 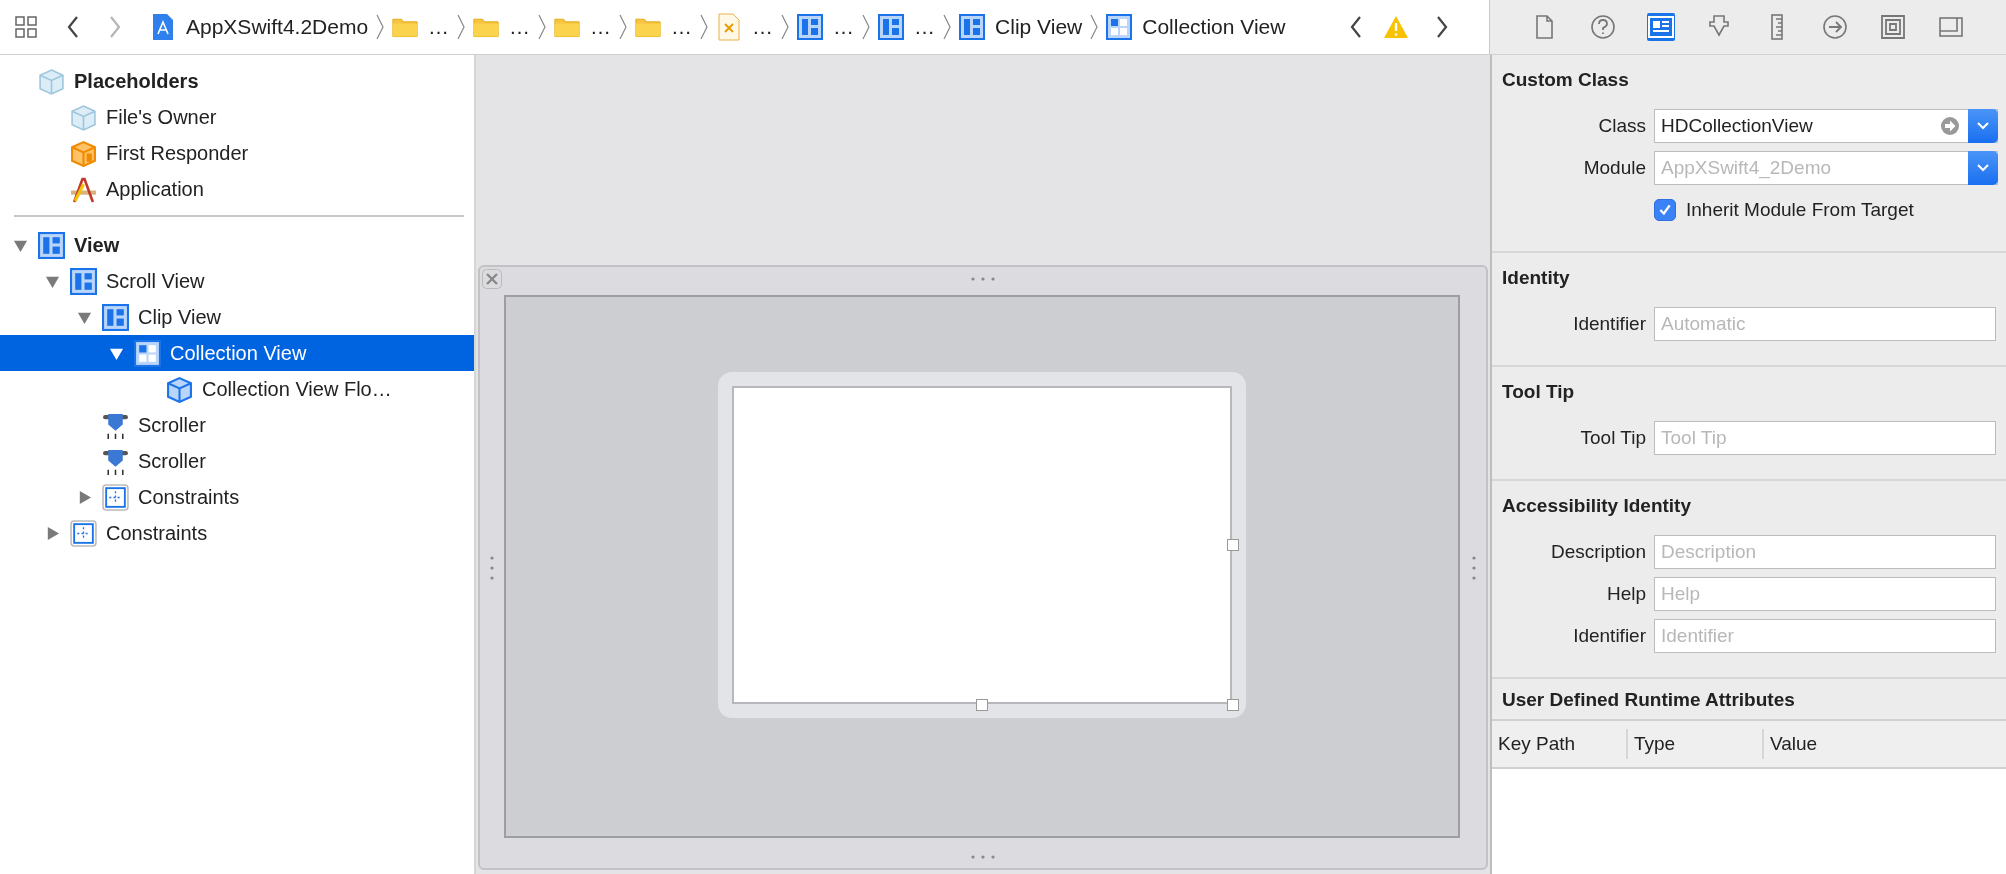 What do you see at coordinates (1835, 27) in the screenshot?
I see `connections-inspector-icon` at bounding box center [1835, 27].